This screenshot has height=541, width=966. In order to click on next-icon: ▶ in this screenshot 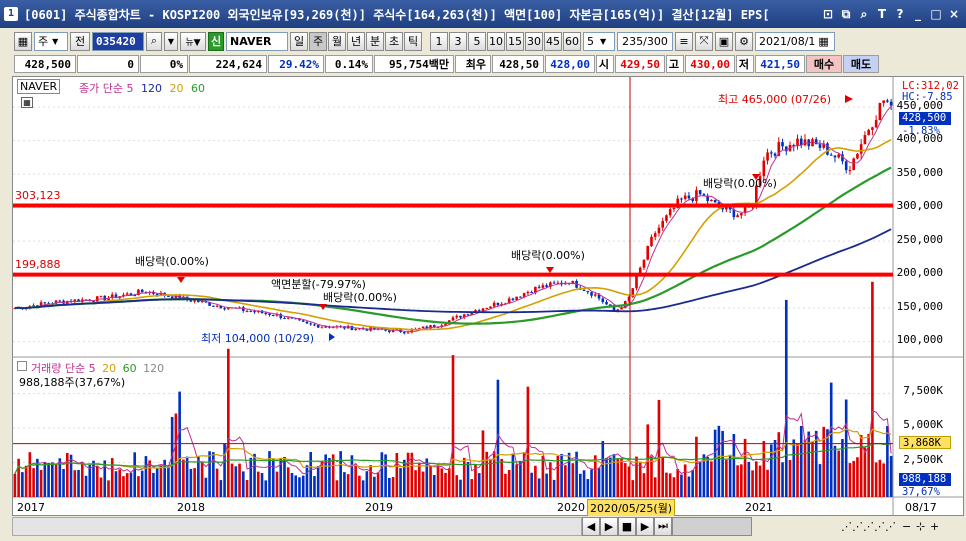, I will do `click(609, 526)`.